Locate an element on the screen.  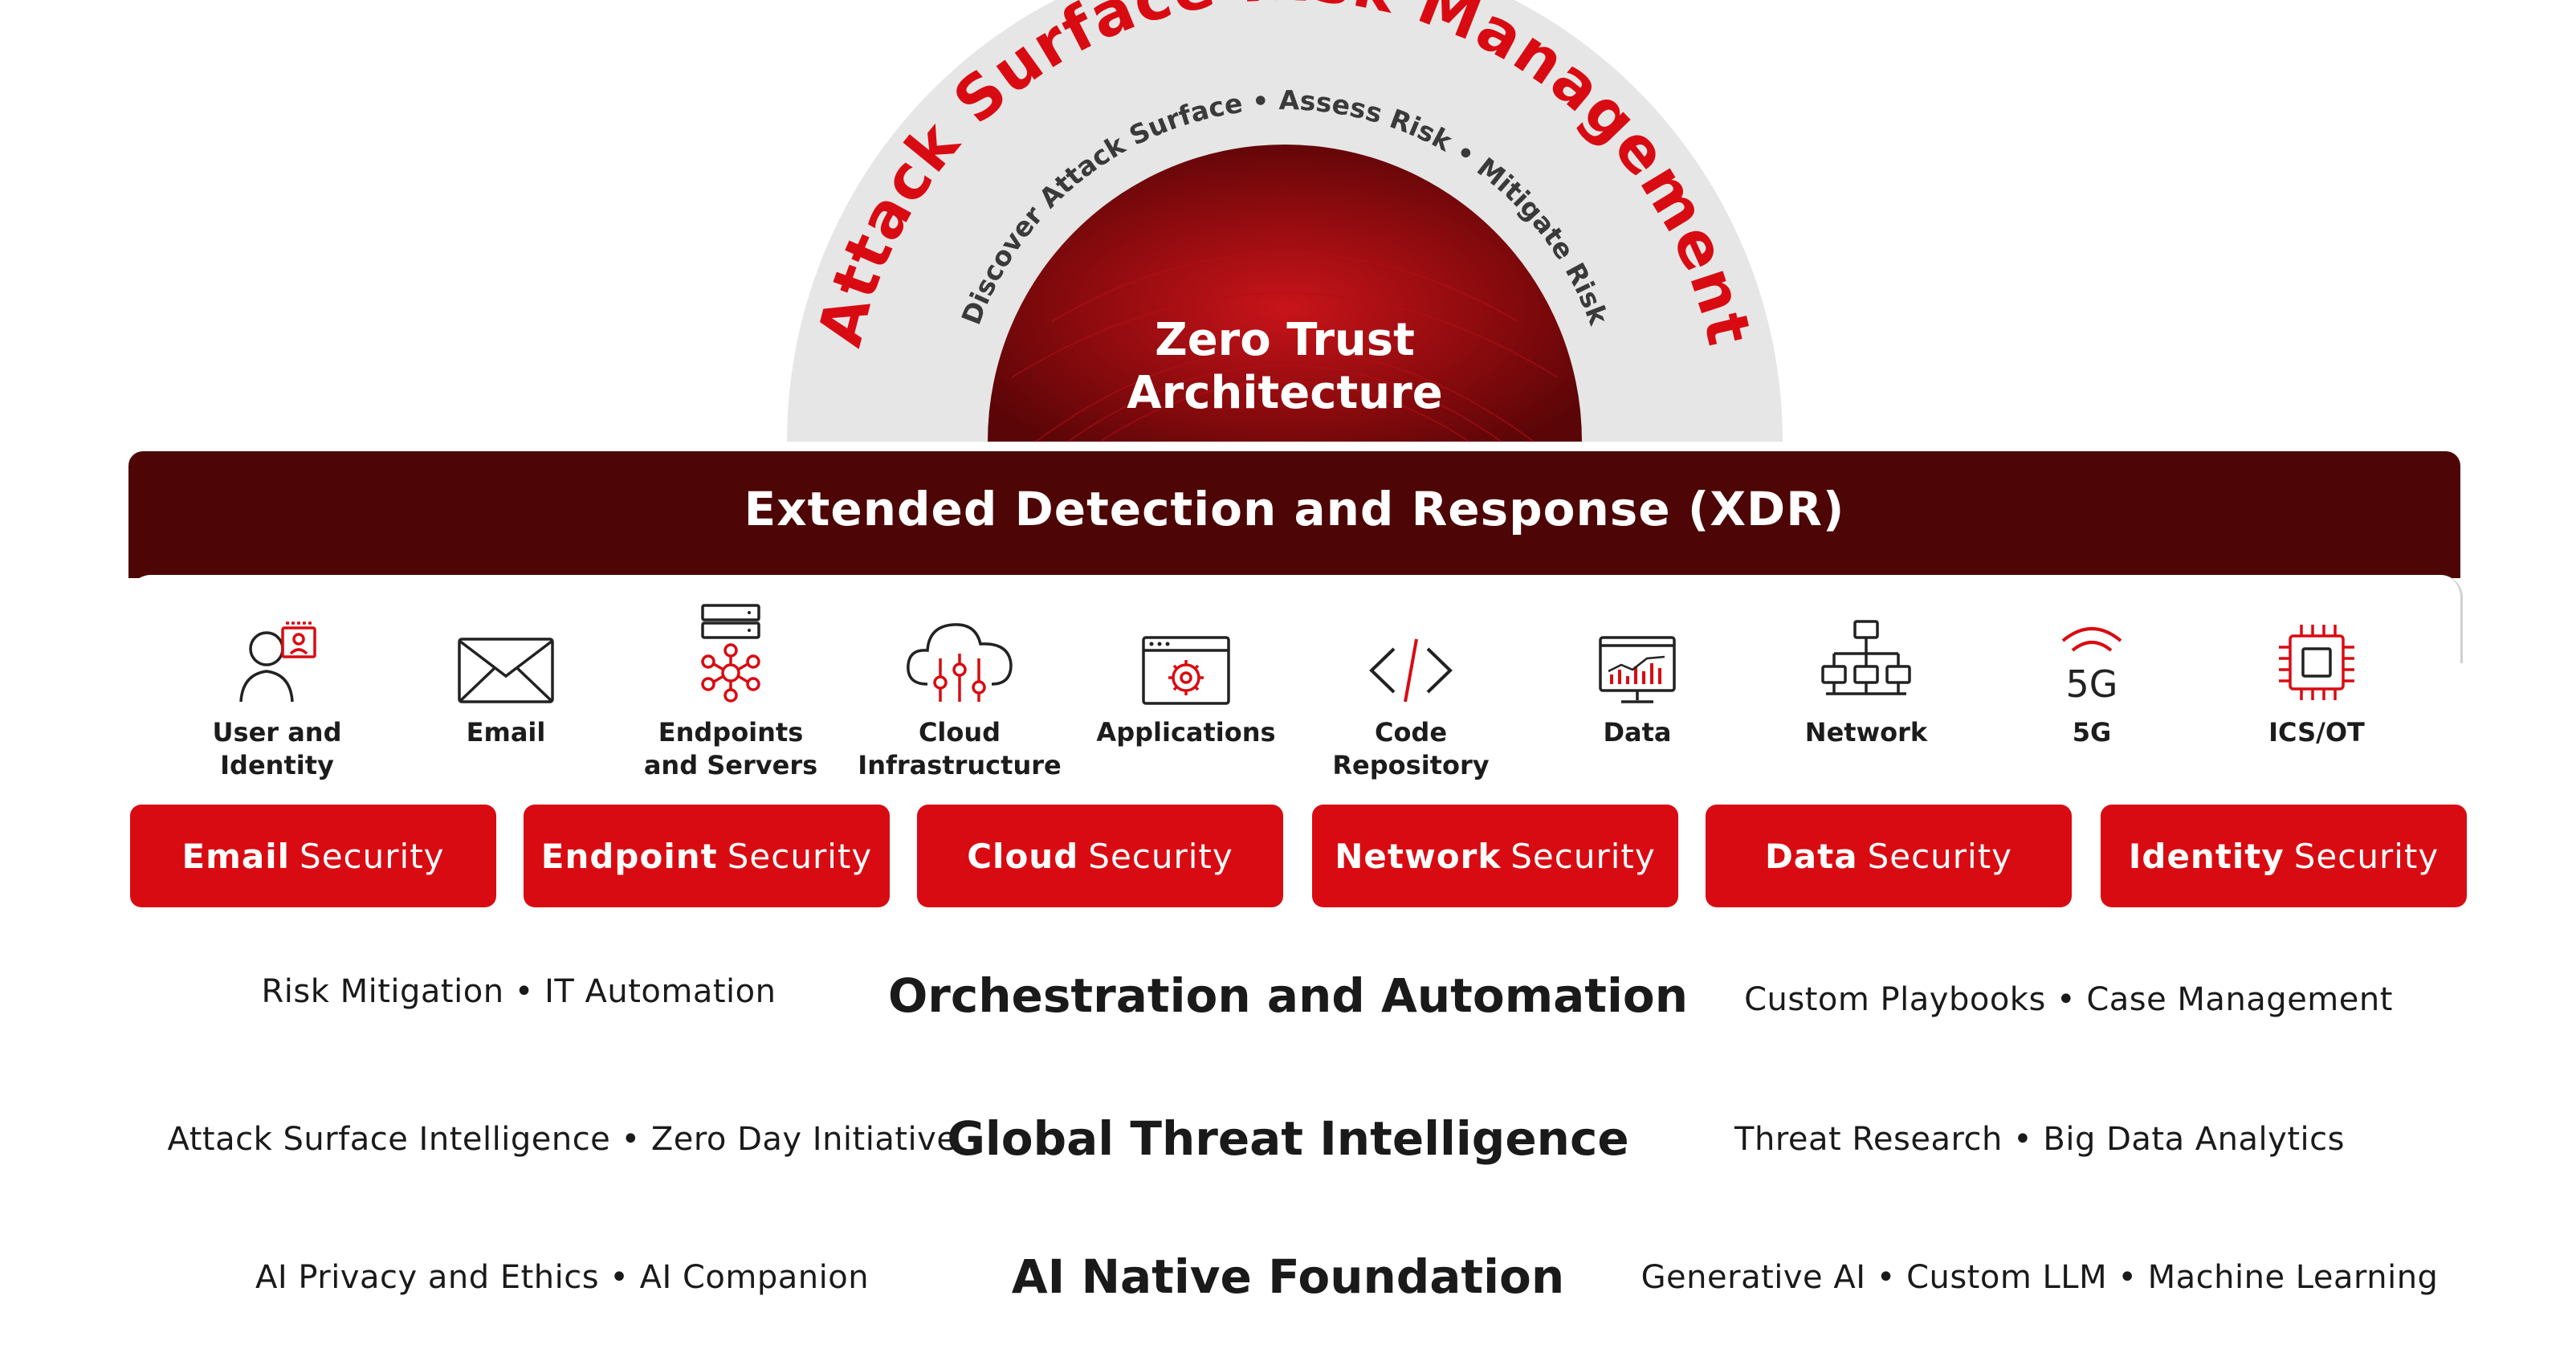
asset-label-line1: Data is located at coordinates (1637, 733).